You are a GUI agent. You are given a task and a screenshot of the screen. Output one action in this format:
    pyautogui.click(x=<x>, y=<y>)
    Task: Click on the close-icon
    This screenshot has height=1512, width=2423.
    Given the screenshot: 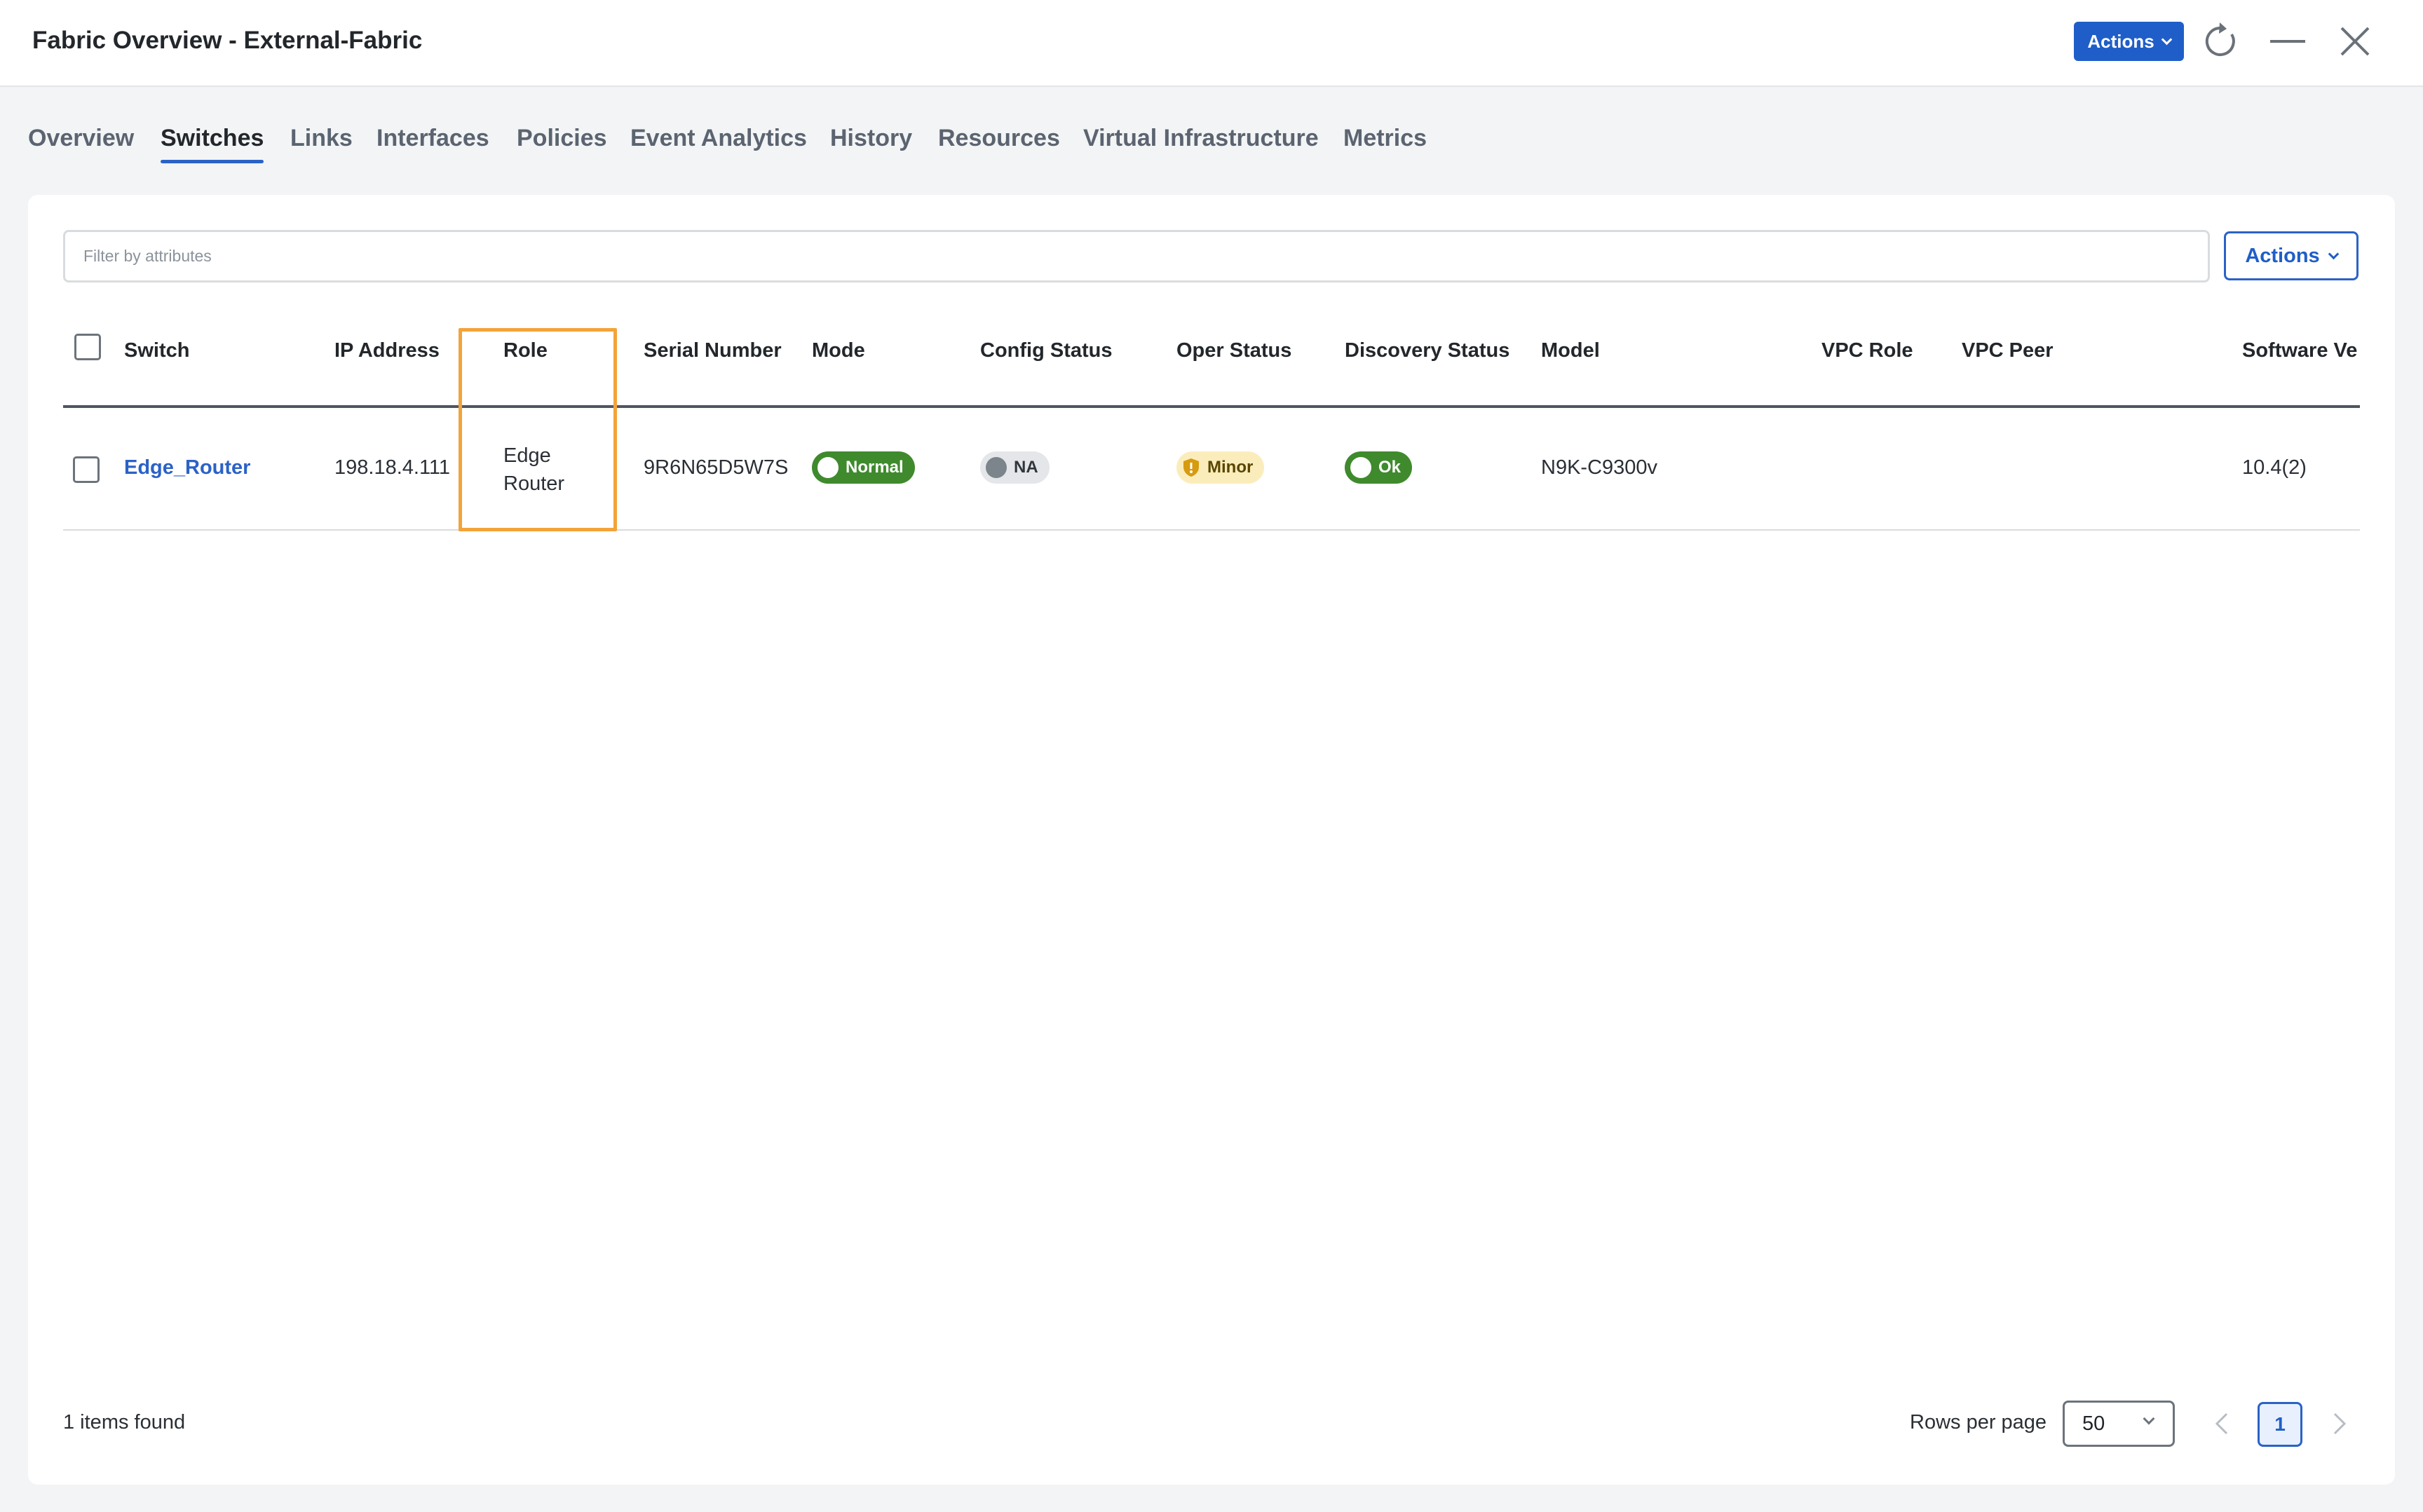 What is the action you would take?
    pyautogui.click(x=2355, y=42)
    